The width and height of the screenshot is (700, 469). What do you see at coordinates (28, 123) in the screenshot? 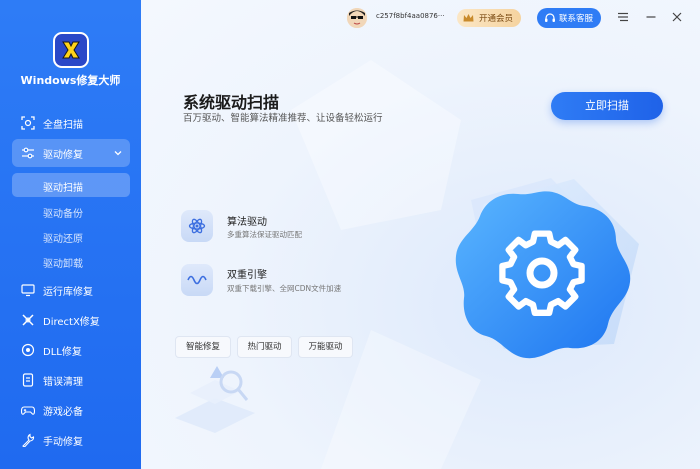
I see `scan-icon` at bounding box center [28, 123].